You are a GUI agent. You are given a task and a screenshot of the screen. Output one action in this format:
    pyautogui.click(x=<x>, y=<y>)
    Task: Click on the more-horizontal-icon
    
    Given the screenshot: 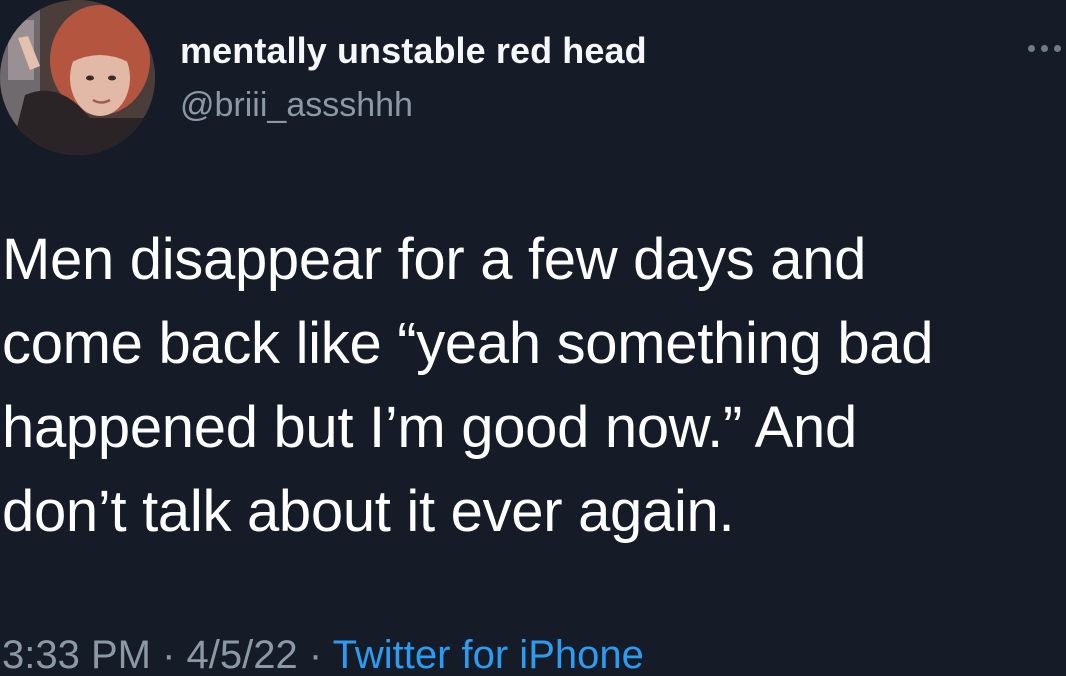 What is the action you would take?
    pyautogui.click(x=1047, y=48)
    